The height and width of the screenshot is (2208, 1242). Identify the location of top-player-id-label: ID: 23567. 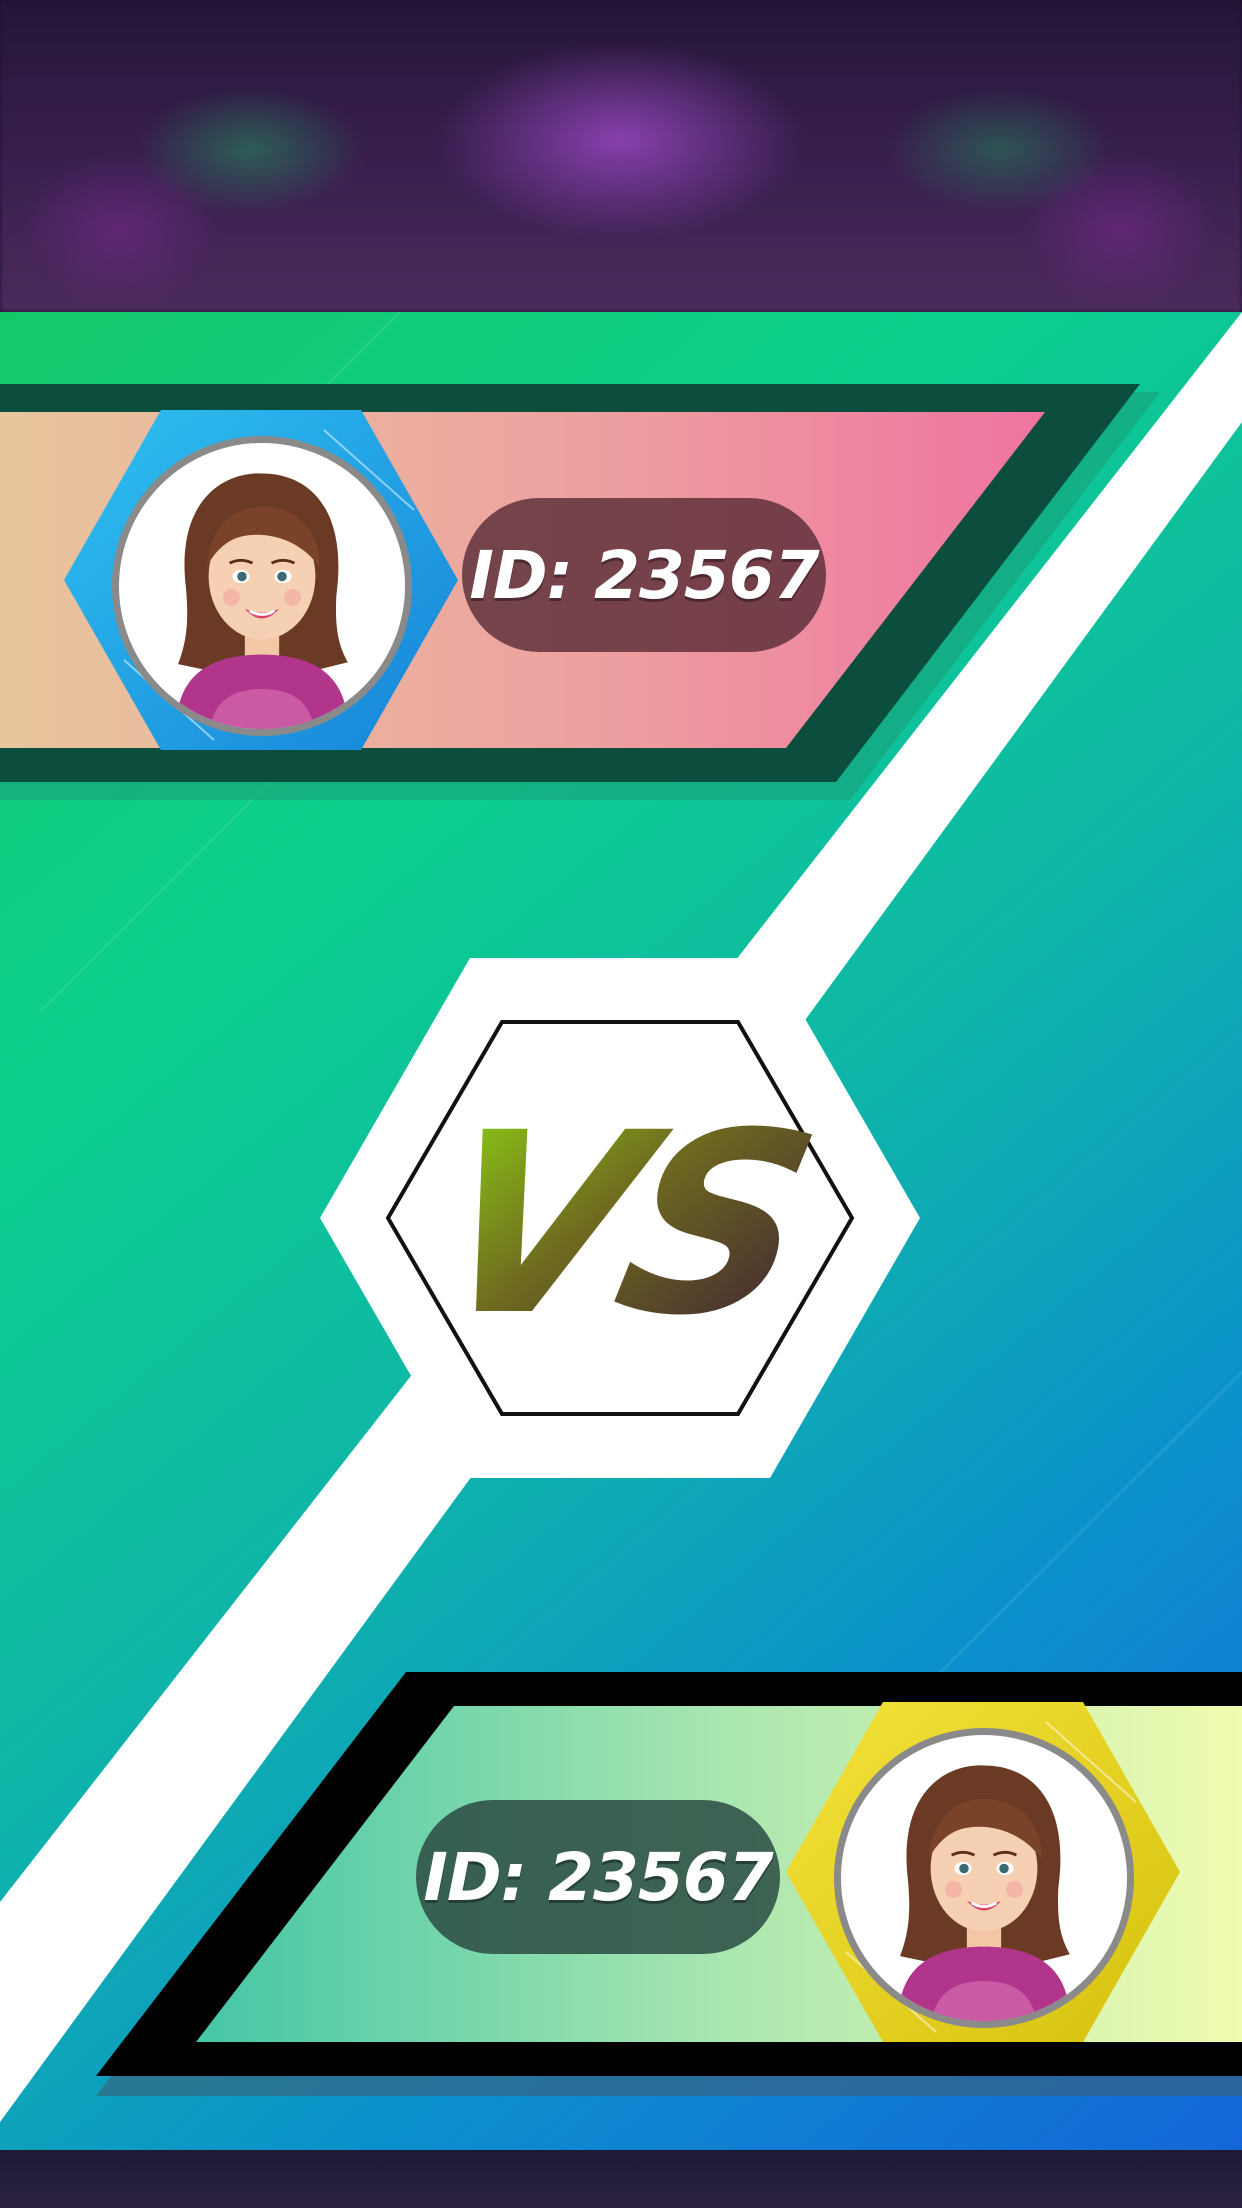
(644, 575).